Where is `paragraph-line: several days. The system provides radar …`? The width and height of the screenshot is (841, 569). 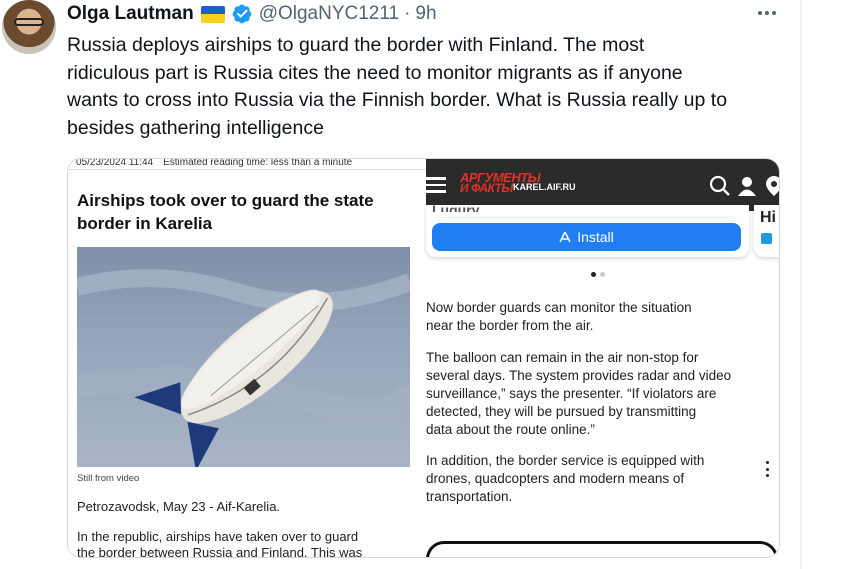 paragraph-line: several days. The system provides radar … is located at coordinates (579, 375).